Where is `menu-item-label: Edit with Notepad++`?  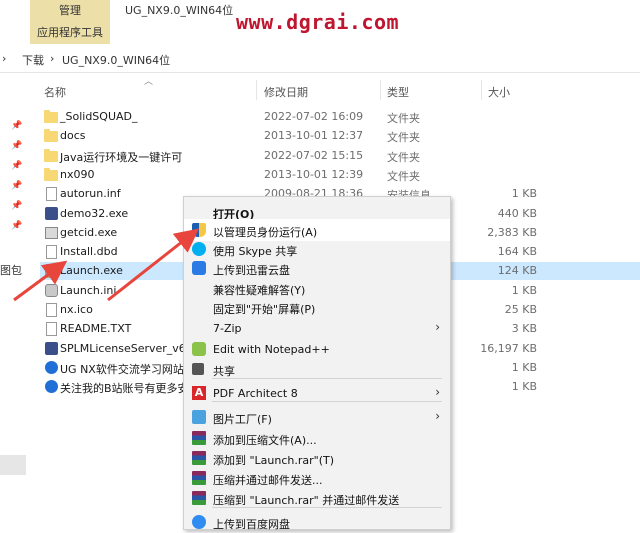
menu-item-label: Edit with Notepad++ is located at coordinates (271, 349).